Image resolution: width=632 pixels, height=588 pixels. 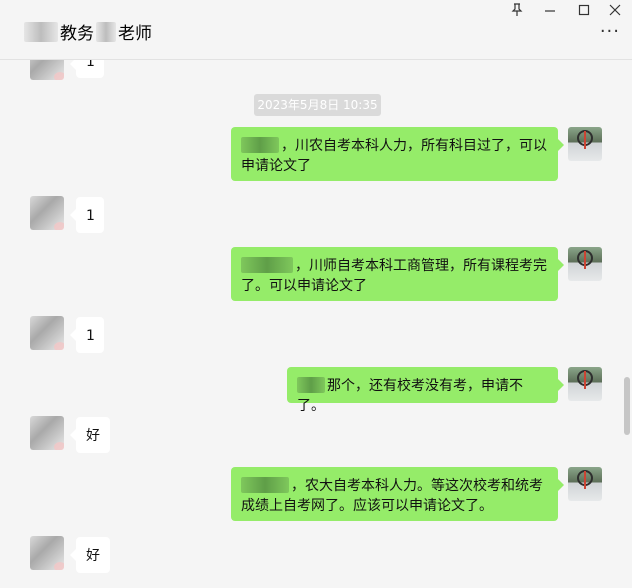 What do you see at coordinates (135, 34) in the screenshot?
I see `chat-title-part2: 老师` at bounding box center [135, 34].